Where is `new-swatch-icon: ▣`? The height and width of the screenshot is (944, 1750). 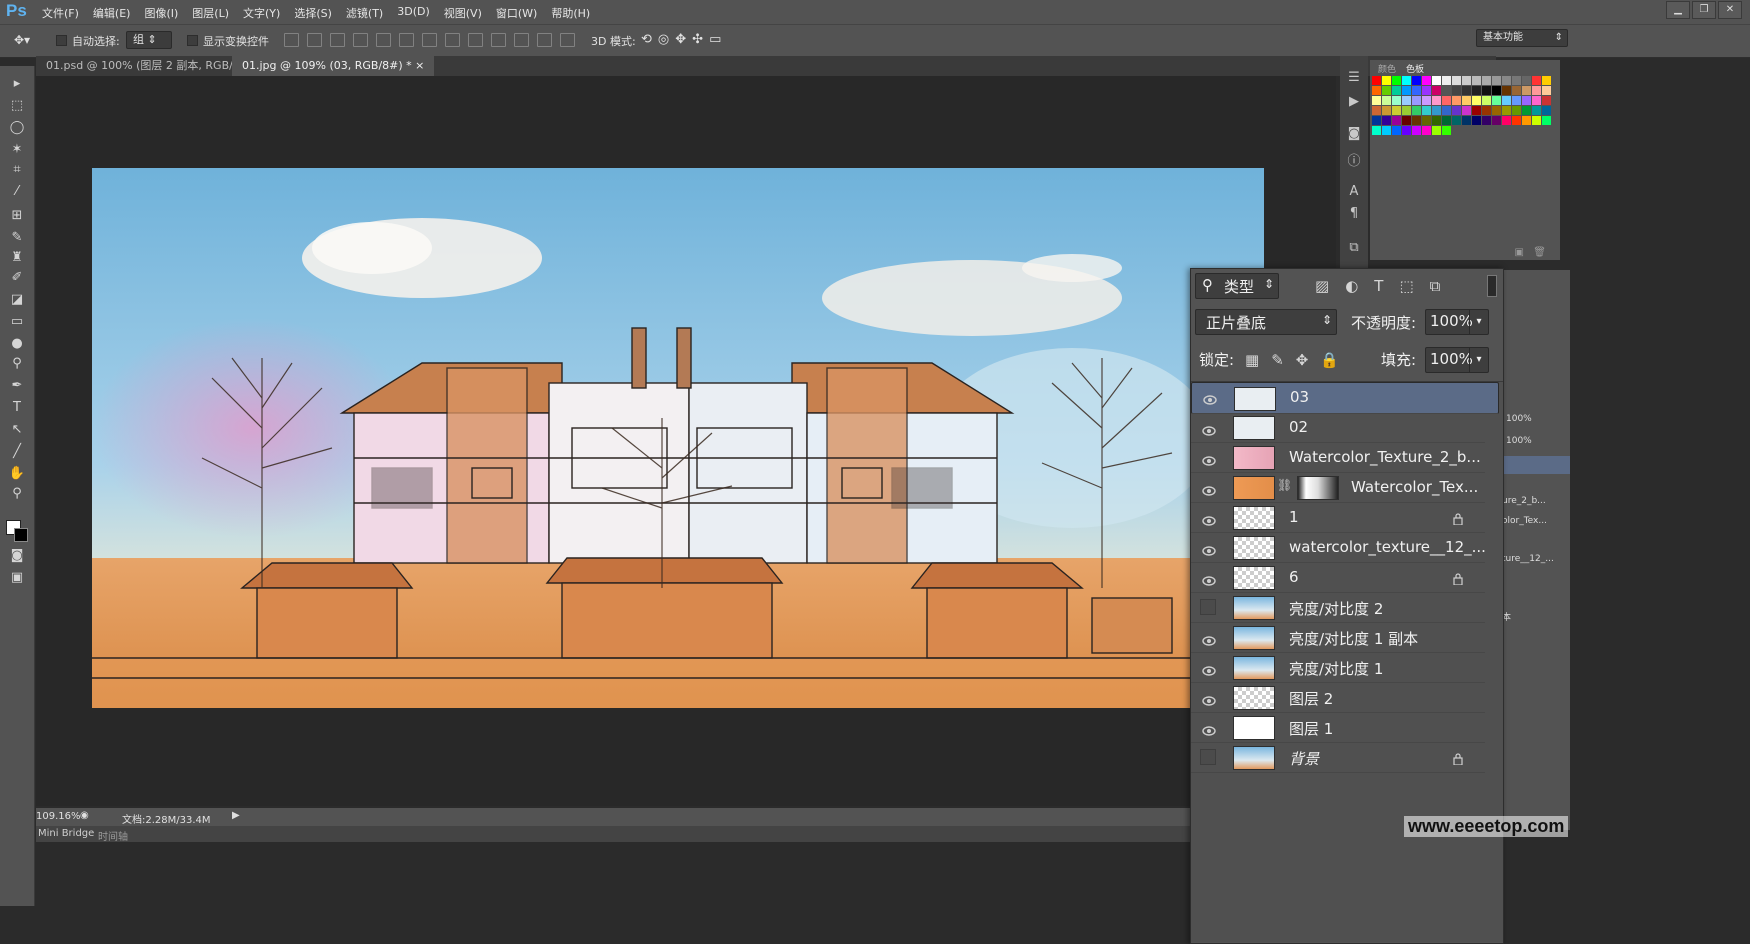 new-swatch-icon: ▣ is located at coordinates (1519, 252).